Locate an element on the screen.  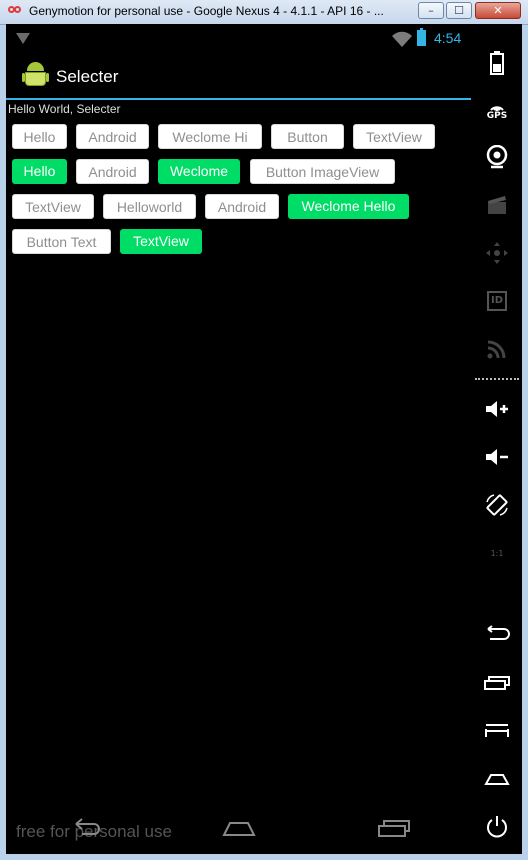
maximize-button: ☐ is located at coordinates (459, 10).